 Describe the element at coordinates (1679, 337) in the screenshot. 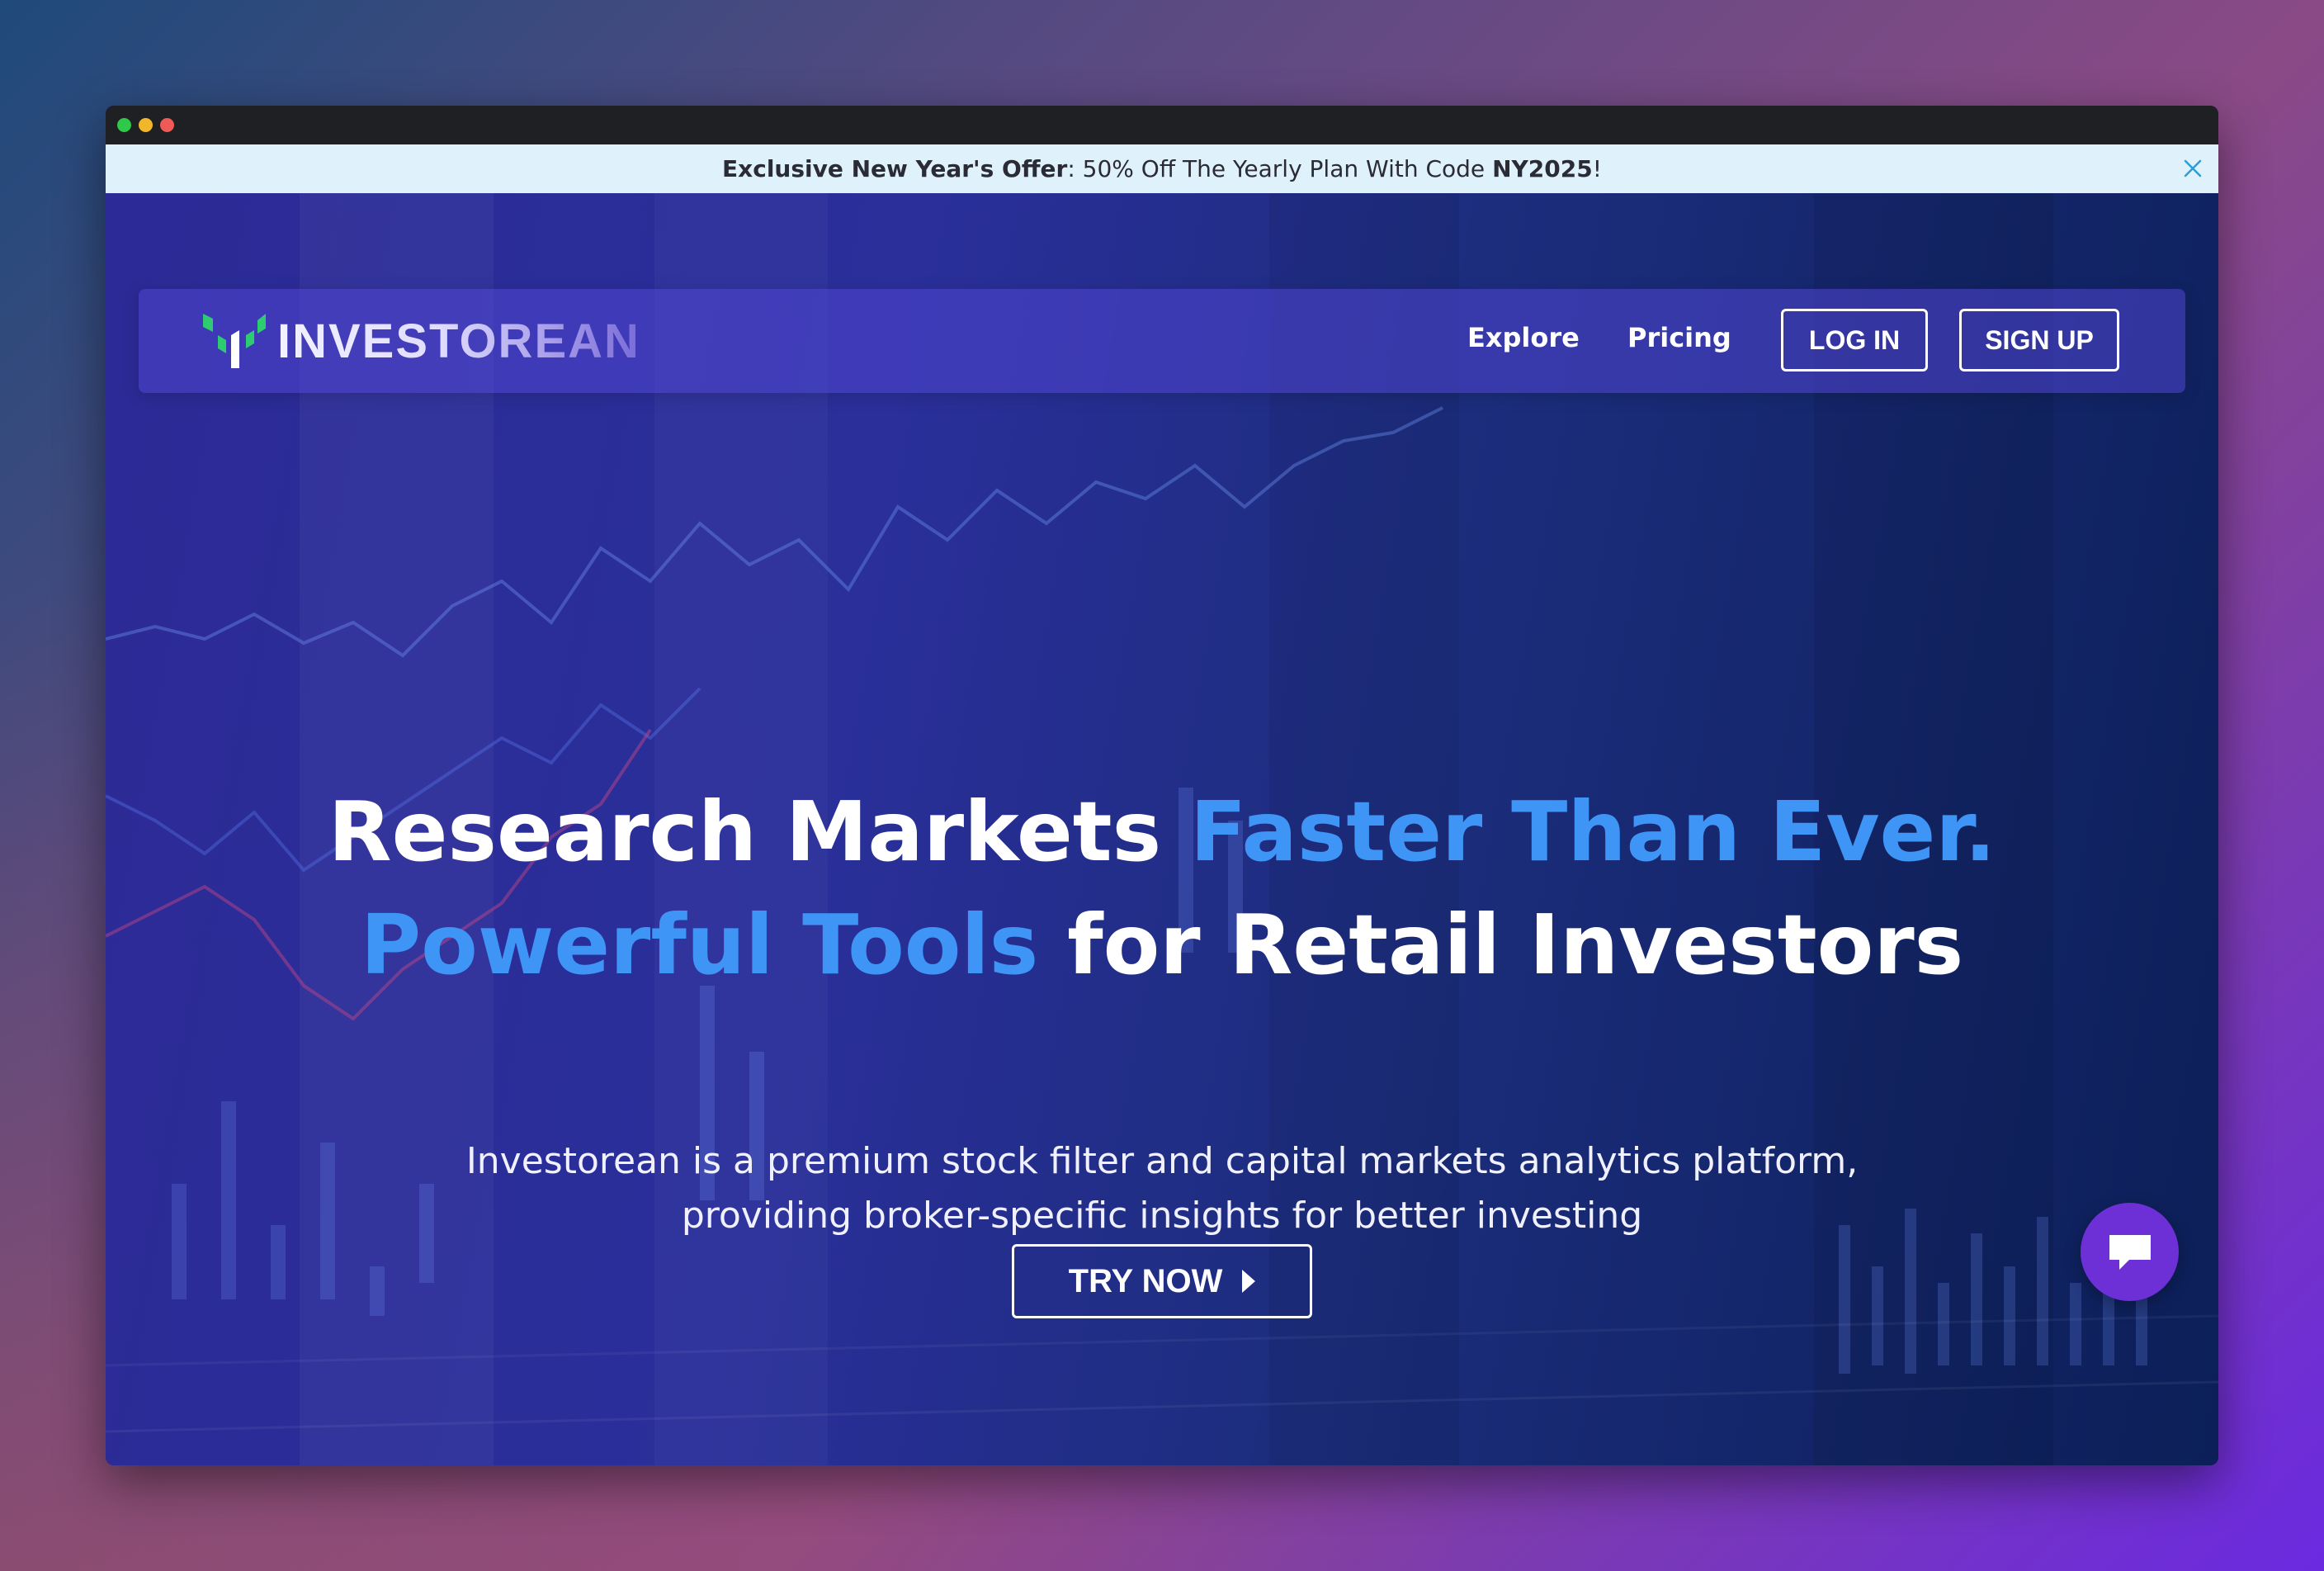

I see `nav-pricing: Pricing` at that location.